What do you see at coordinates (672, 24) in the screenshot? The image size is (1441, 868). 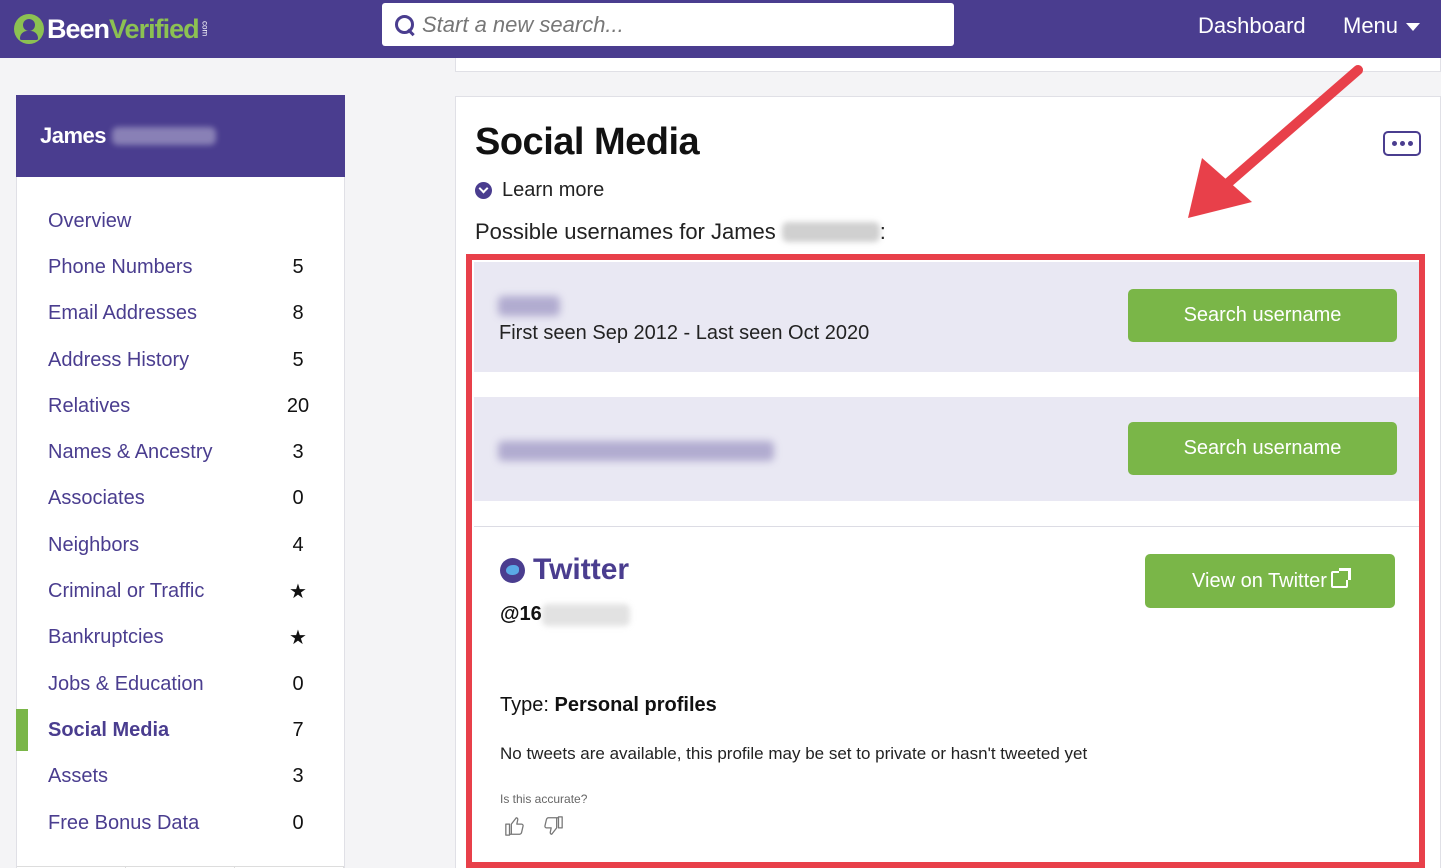 I see `search-input` at bounding box center [672, 24].